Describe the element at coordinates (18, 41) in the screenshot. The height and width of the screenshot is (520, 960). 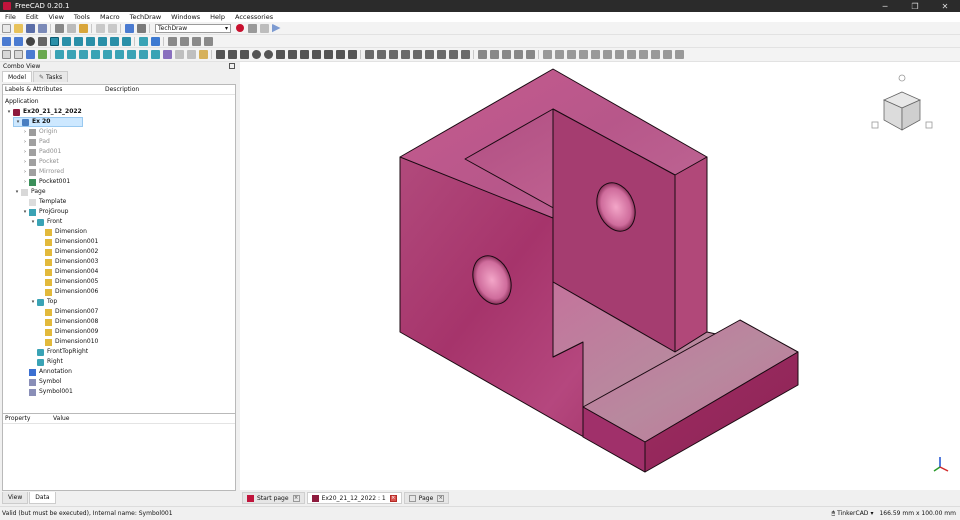
I see `fit-selection-icon` at that location.